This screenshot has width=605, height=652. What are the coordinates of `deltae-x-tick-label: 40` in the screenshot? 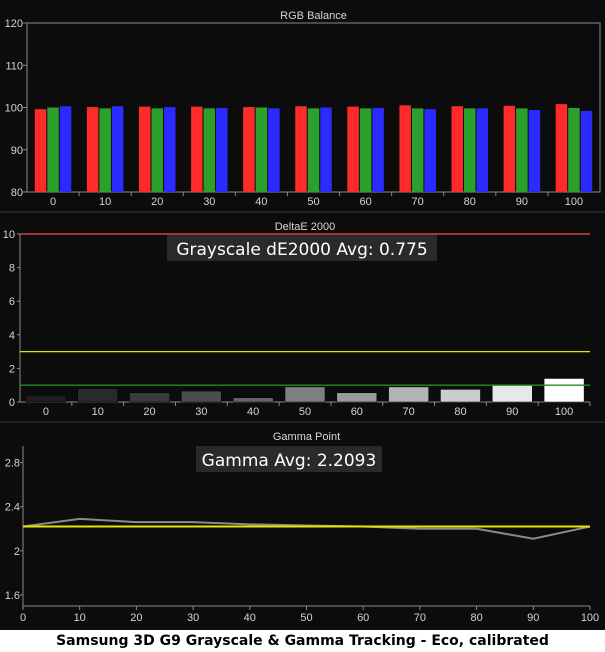 It's located at (253, 412).